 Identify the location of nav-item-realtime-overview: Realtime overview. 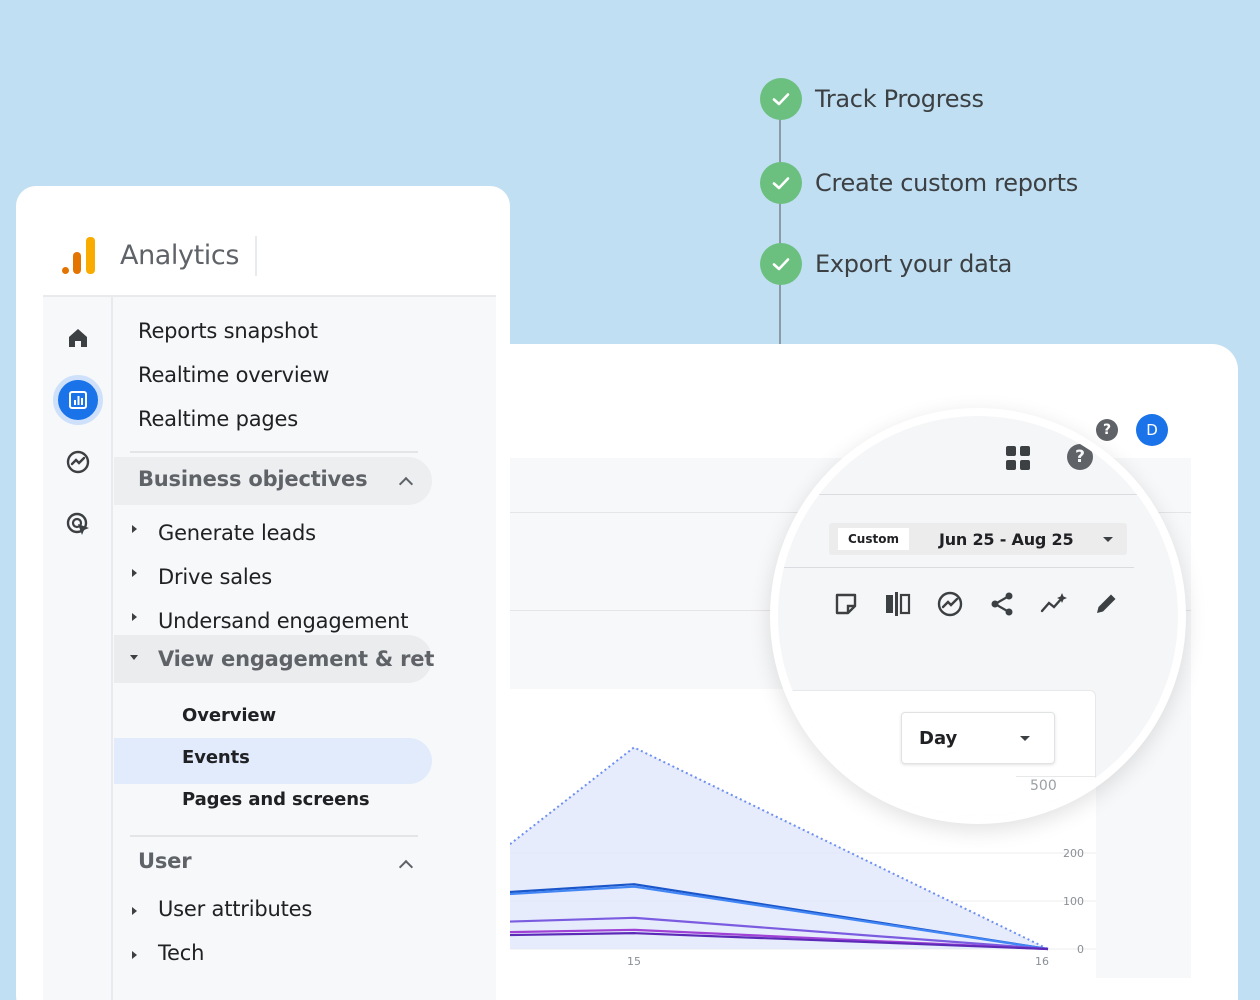
(233, 375).